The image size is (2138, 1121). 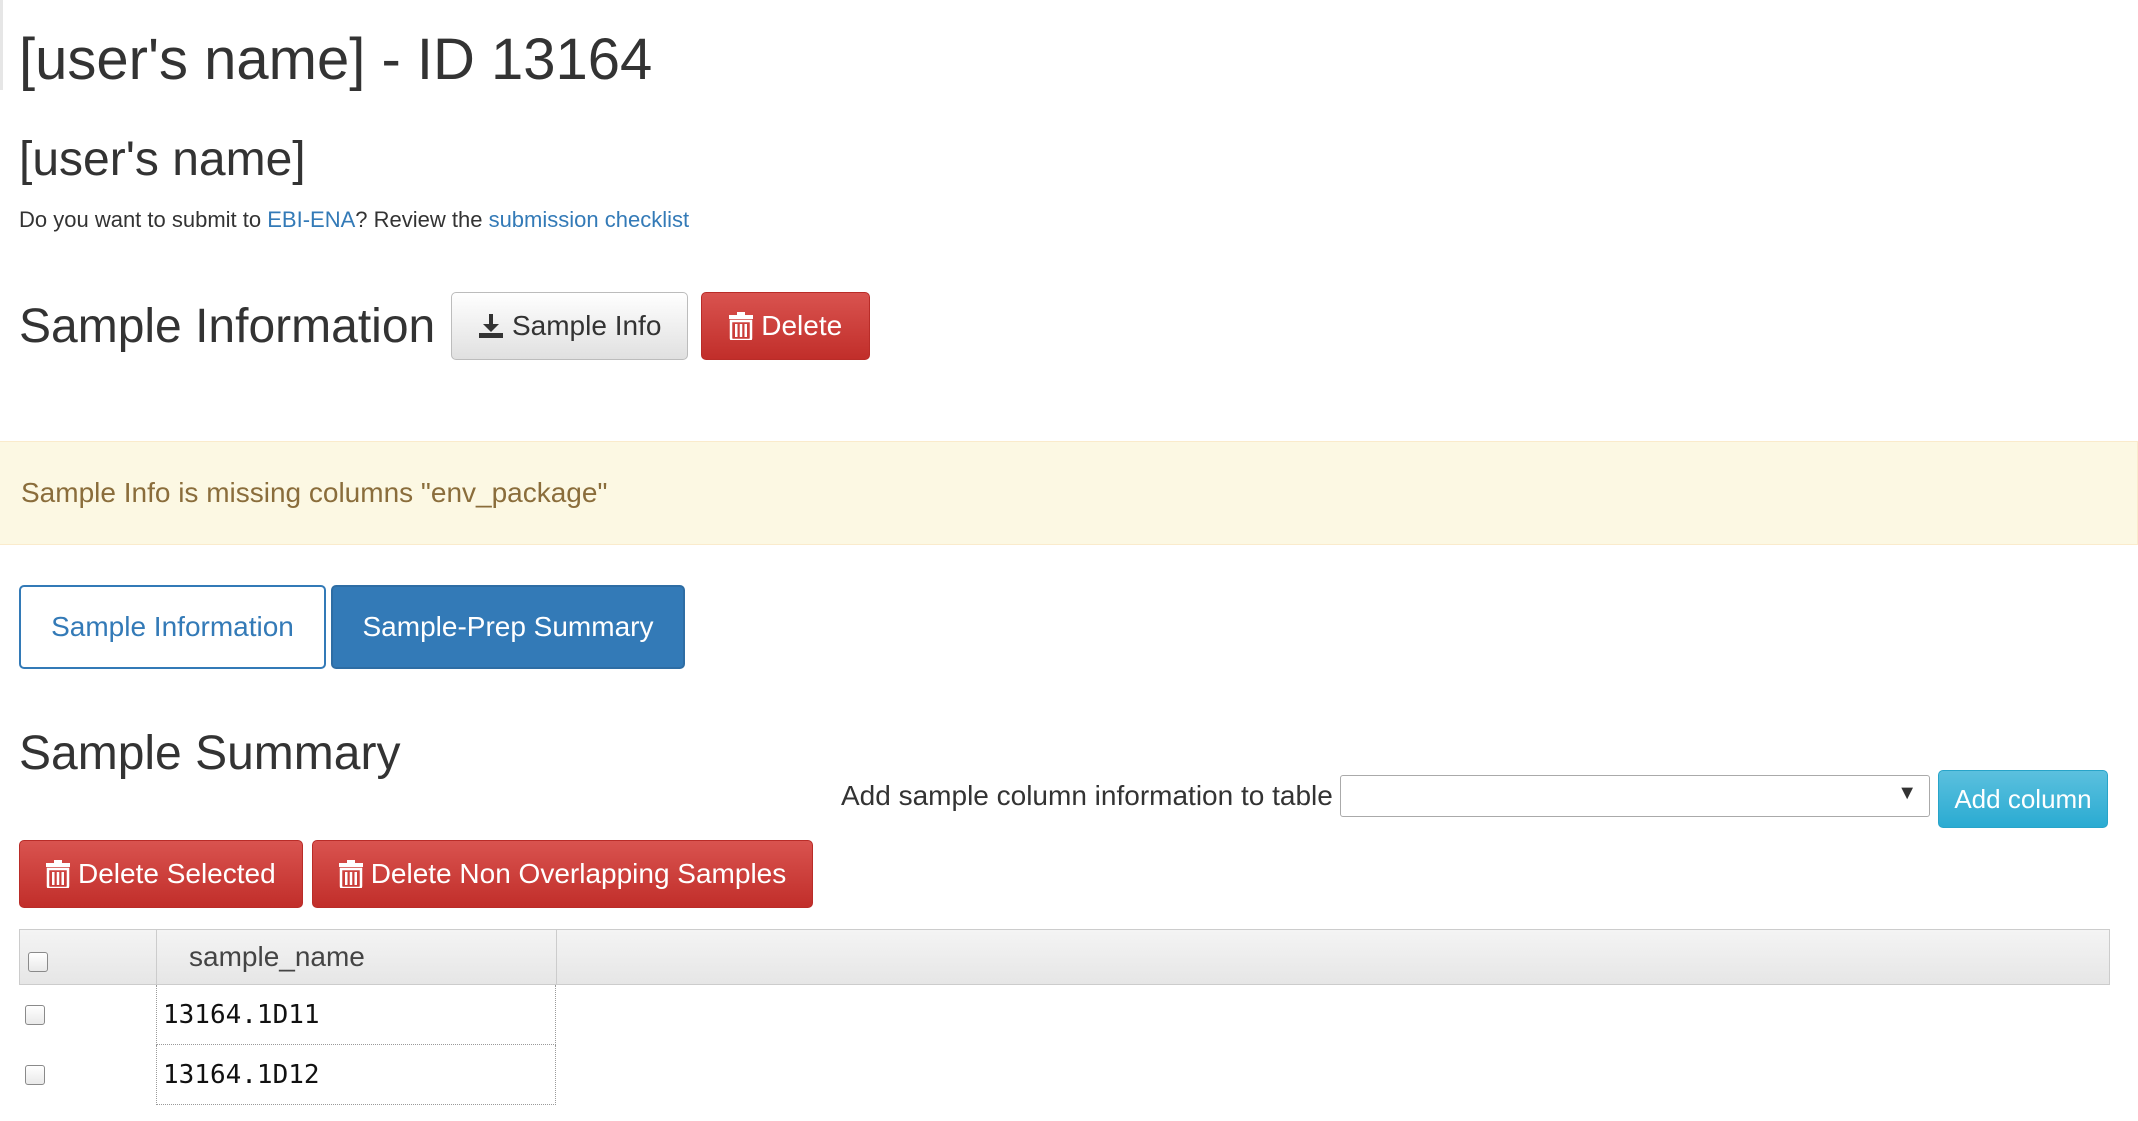 I want to click on chevron-down-icon: ▼, so click(x=1907, y=793).